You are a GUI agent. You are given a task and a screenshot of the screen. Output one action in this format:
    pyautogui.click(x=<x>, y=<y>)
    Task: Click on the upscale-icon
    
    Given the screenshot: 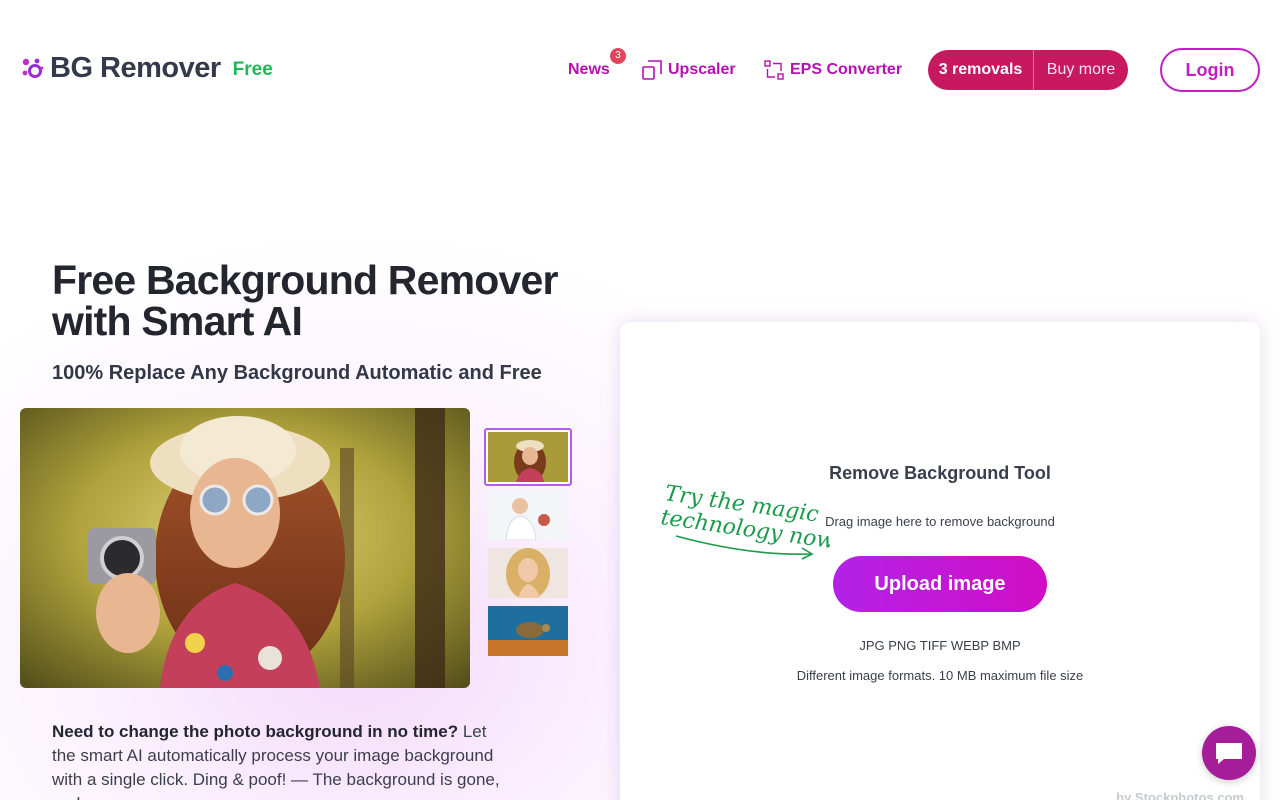 What is the action you would take?
    pyautogui.click(x=652, y=70)
    